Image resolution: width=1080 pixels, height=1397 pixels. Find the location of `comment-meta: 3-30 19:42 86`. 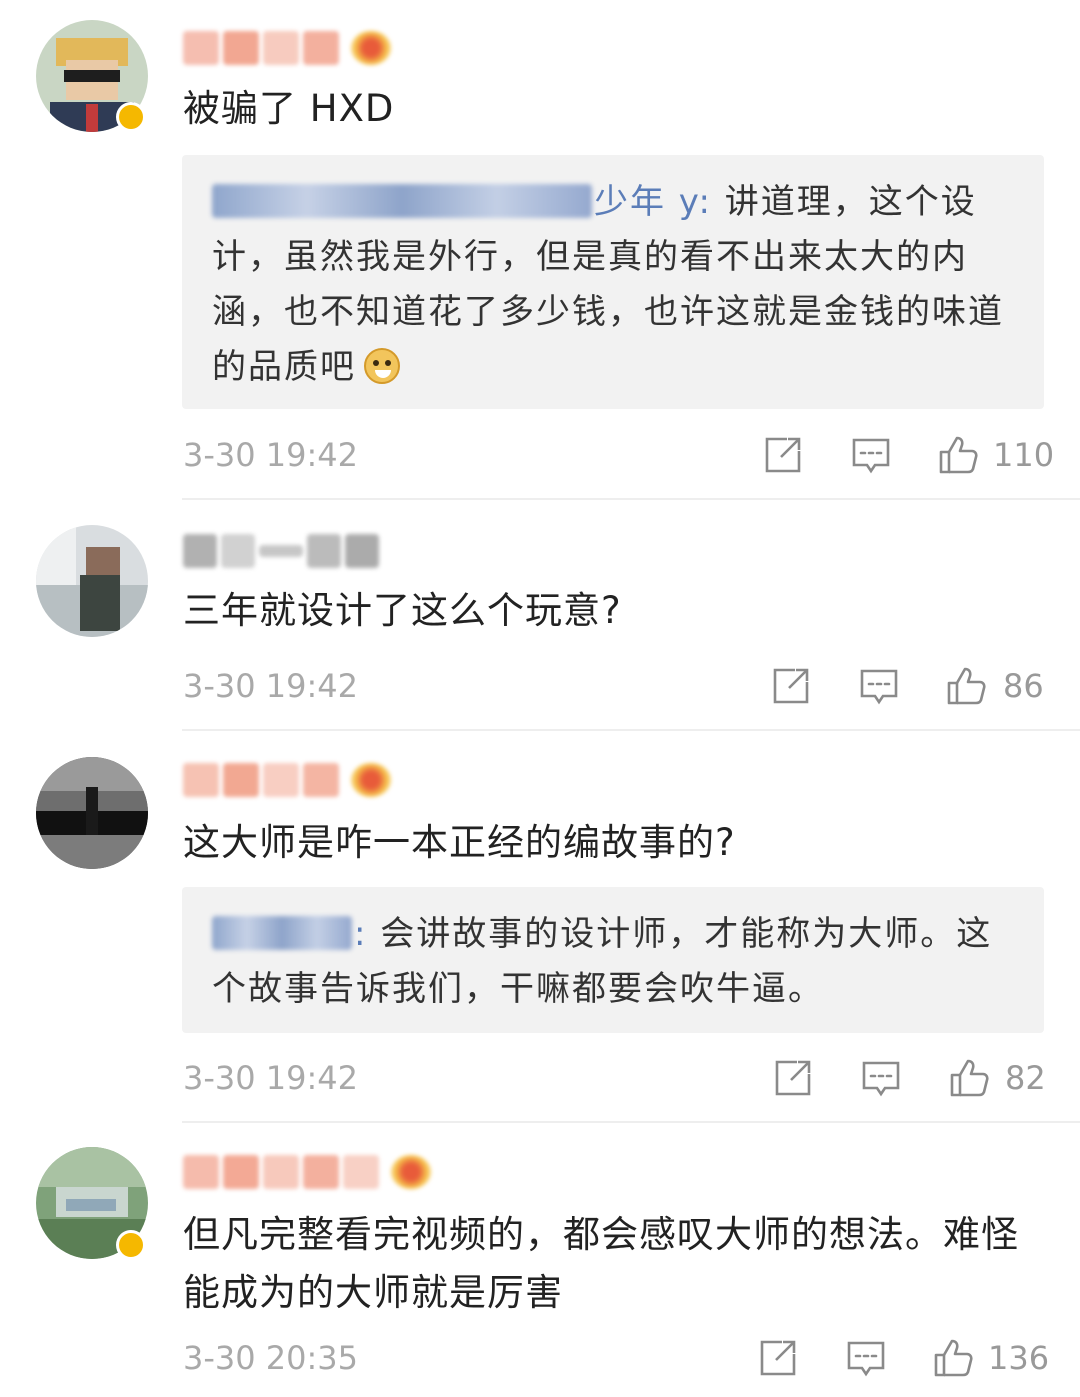

comment-meta: 3-30 19:42 86 is located at coordinates (540, 686).